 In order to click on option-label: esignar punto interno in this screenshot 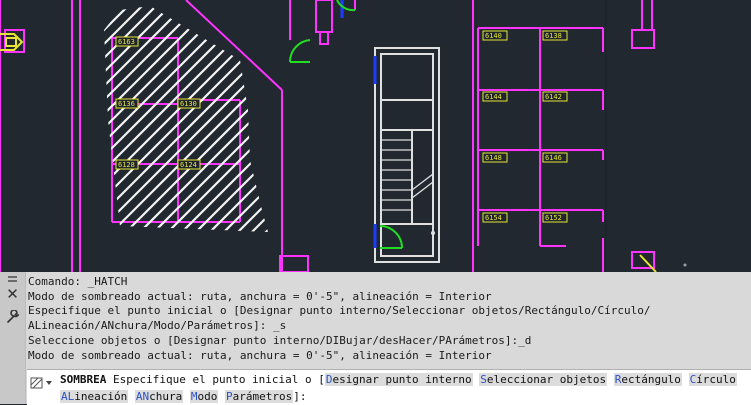, I will do `click(402, 379)`.